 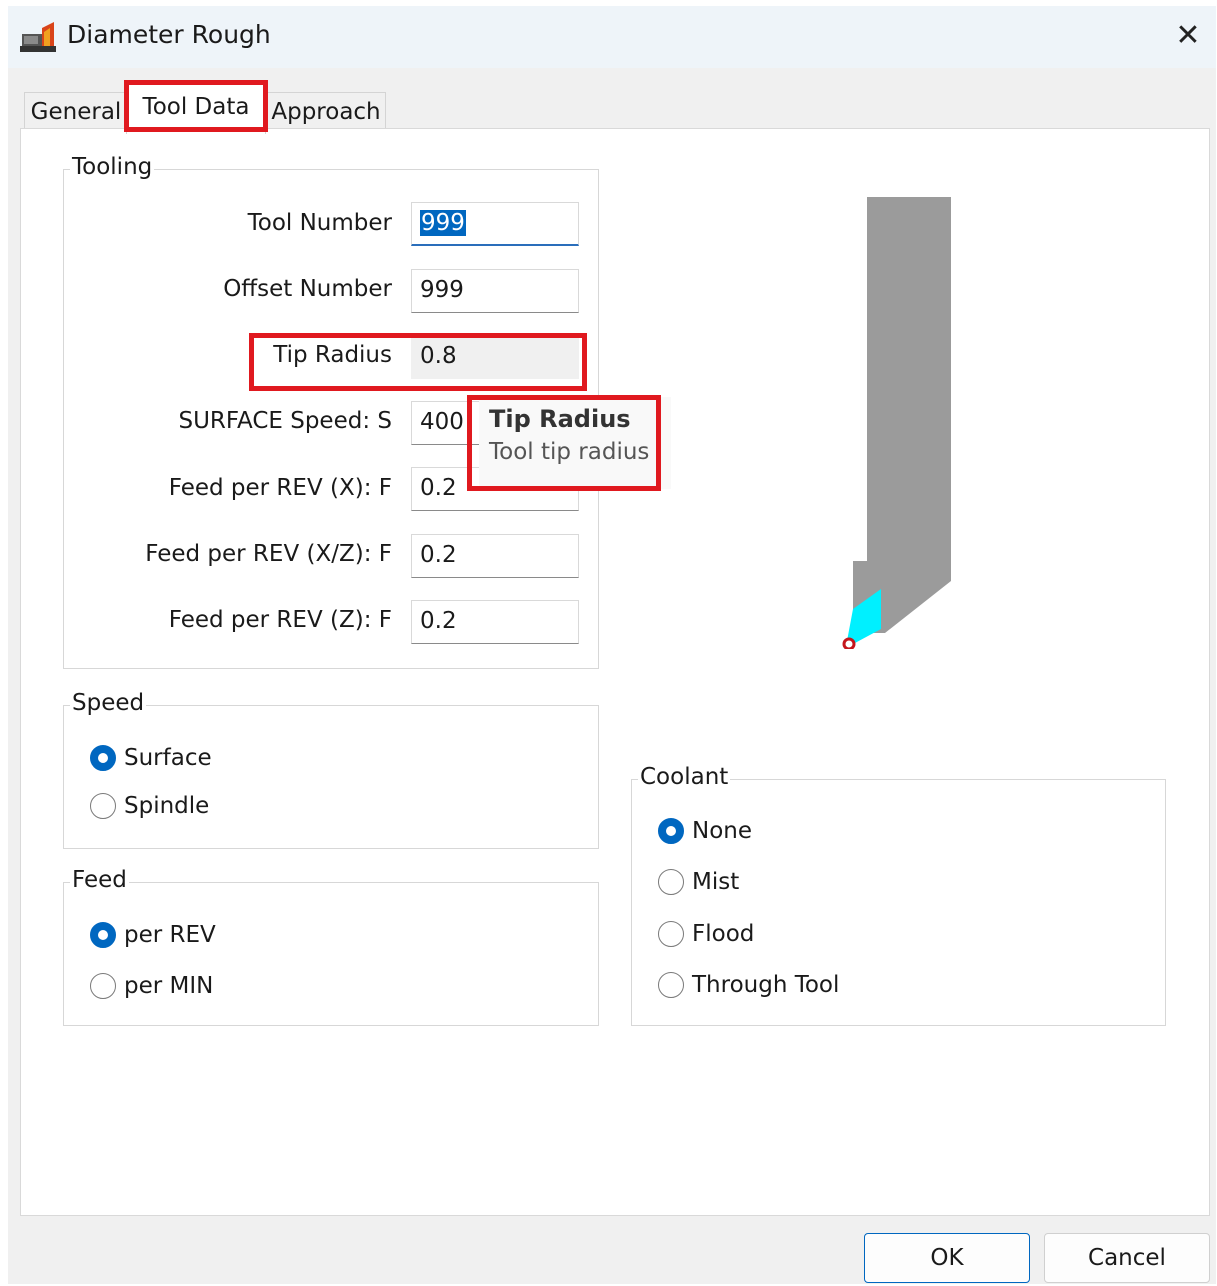 What do you see at coordinates (495, 291) in the screenshot?
I see `offset-number-input: 999` at bounding box center [495, 291].